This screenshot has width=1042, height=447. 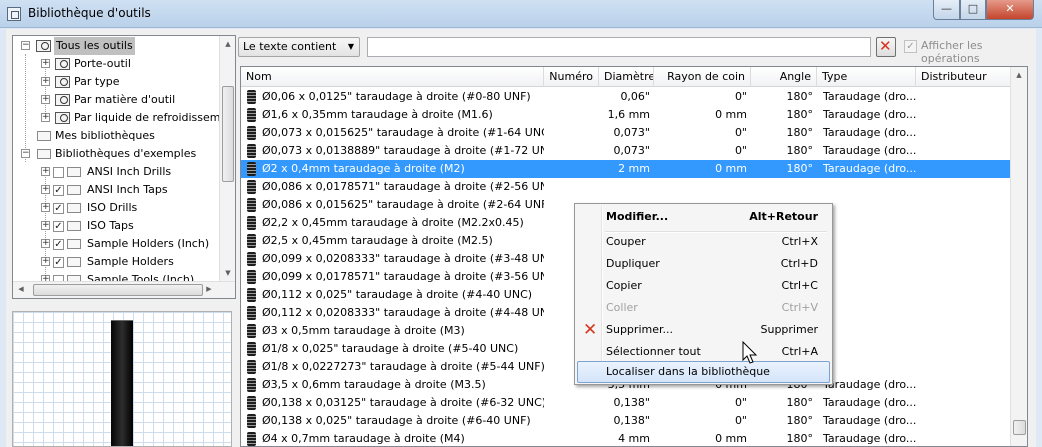 I want to click on angle-cell: 180°, so click(x=800, y=150).